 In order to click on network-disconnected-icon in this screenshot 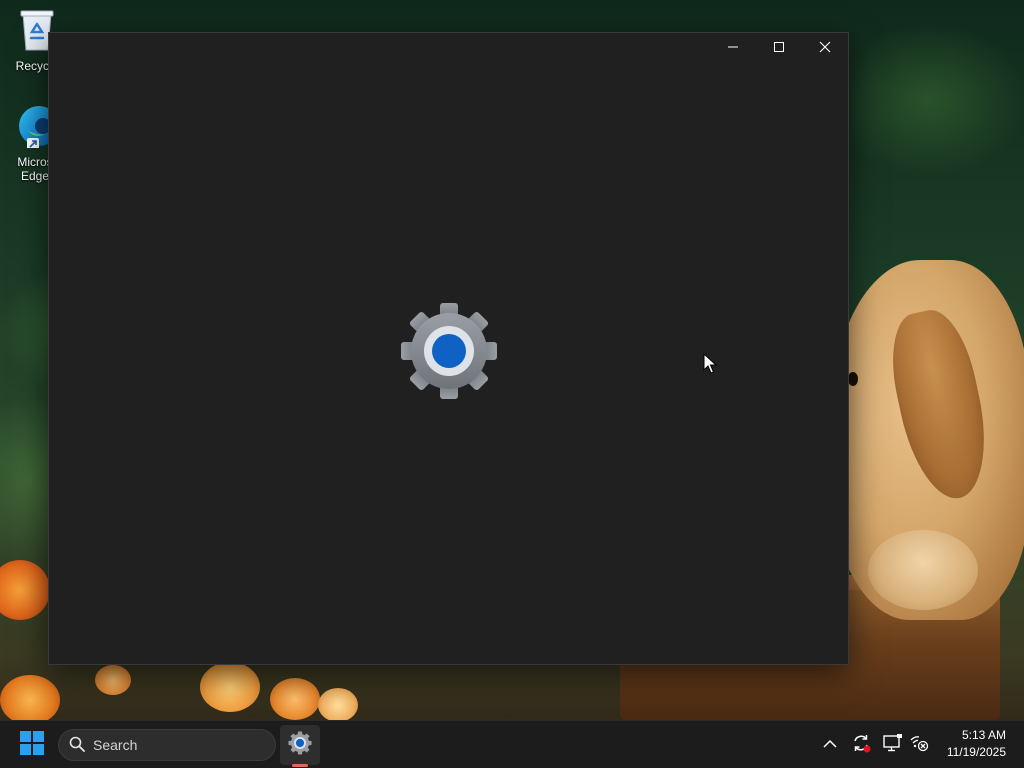, I will do `click(919, 745)`.